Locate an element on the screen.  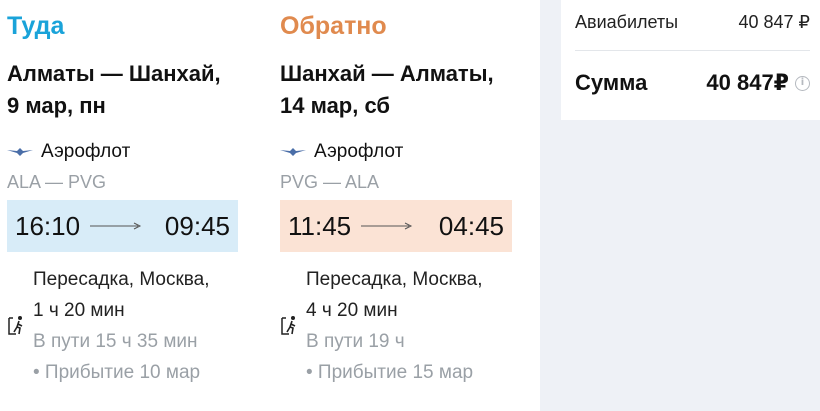
tickets-row: Авиабилеты 40 847 ₽ is located at coordinates (692, 22).